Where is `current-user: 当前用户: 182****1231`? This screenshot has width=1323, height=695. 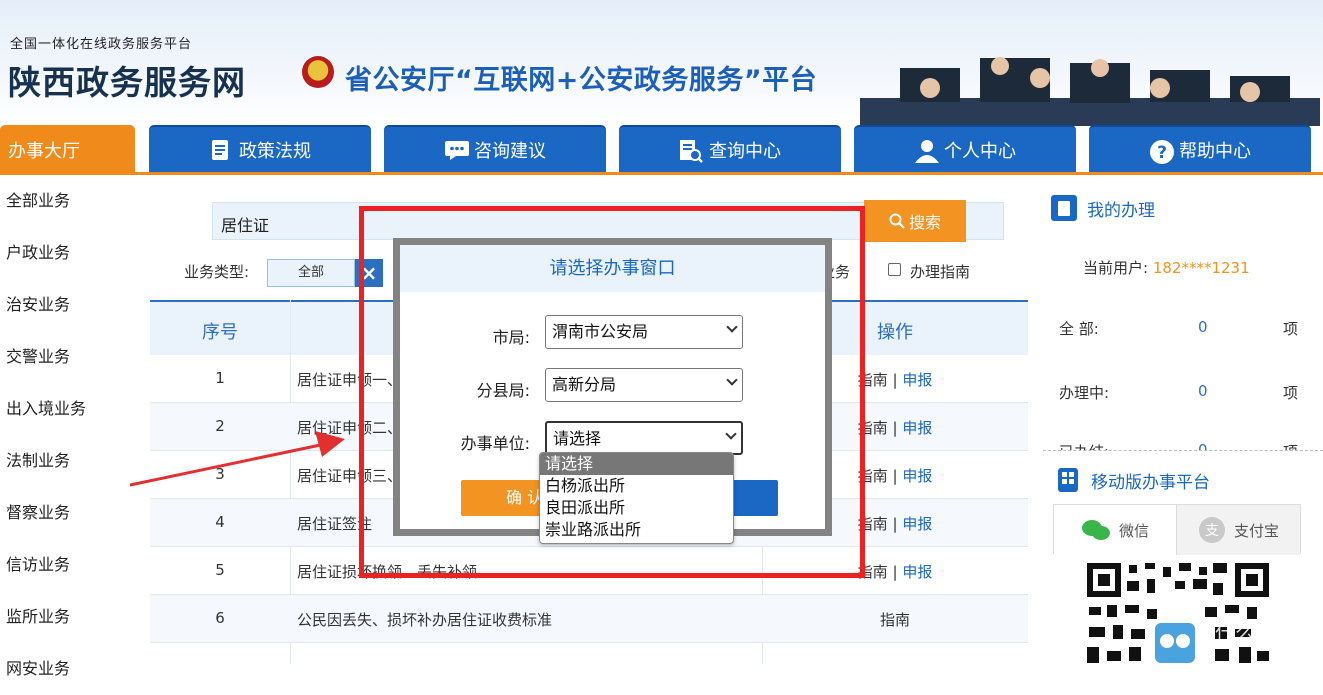
current-user: 当前用户: 182****1231 is located at coordinates (1166, 267).